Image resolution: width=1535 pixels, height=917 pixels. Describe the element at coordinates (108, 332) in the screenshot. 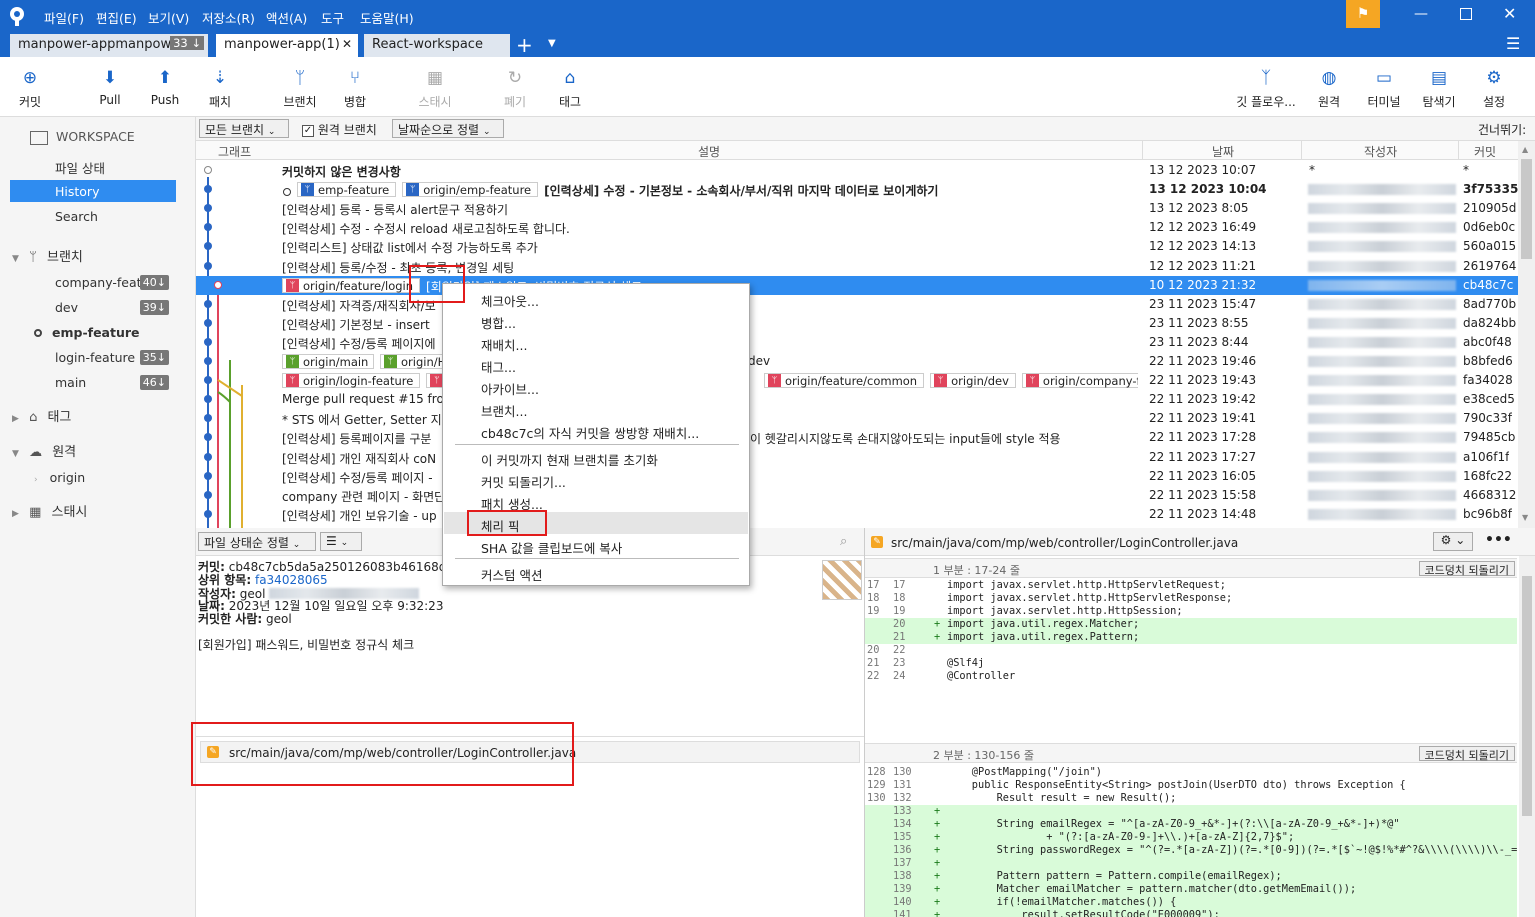

I see `sidebar-branch-emp-feature: emp-feature` at that location.